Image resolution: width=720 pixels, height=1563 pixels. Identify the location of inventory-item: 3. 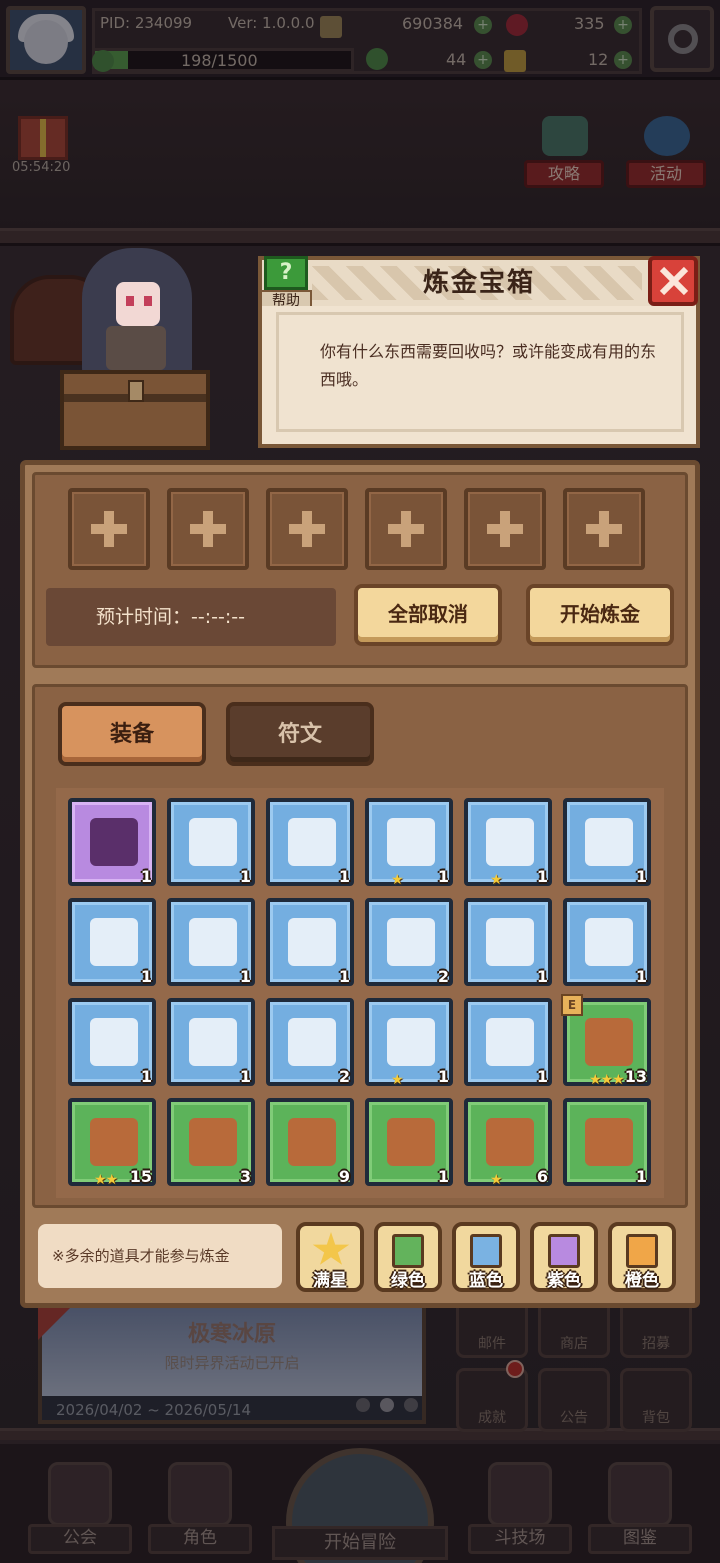
(211, 1142).